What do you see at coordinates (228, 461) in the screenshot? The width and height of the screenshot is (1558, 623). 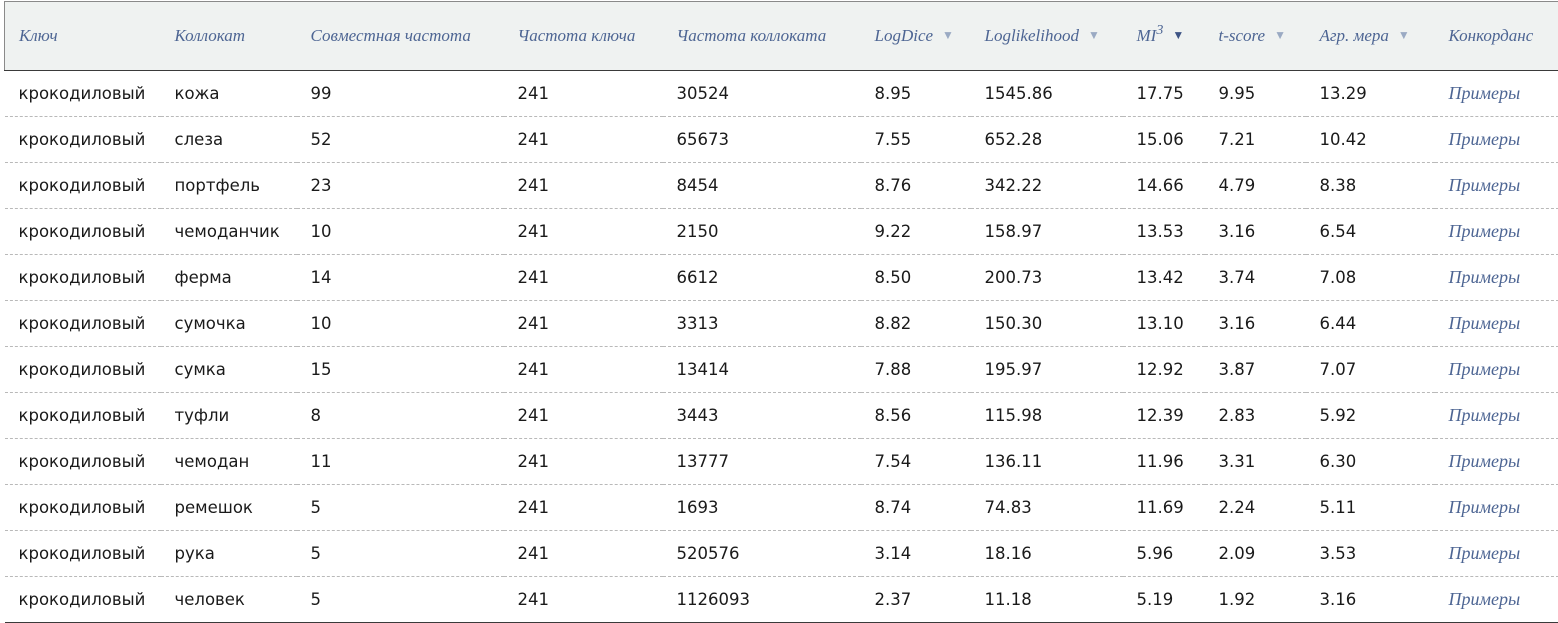 I see `collocate-cell: чемодан` at bounding box center [228, 461].